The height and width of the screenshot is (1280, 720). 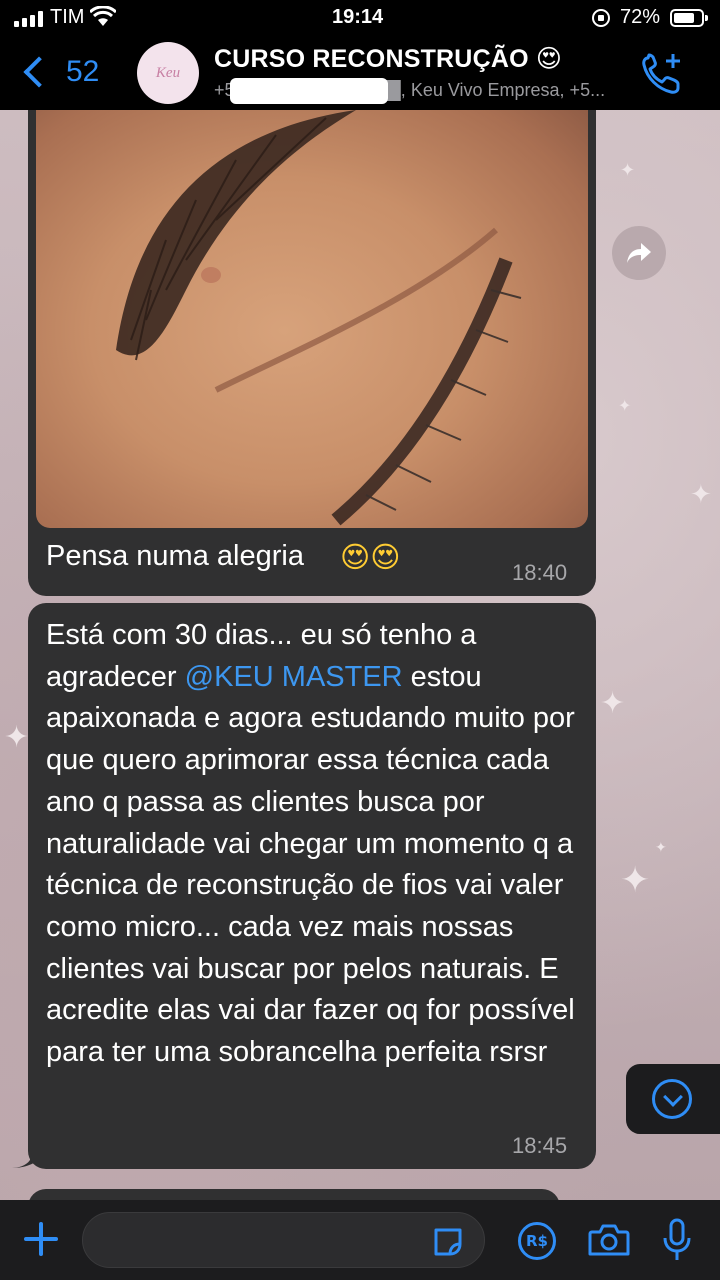 What do you see at coordinates (58, 72) in the screenshot?
I see `back-button: 52` at bounding box center [58, 72].